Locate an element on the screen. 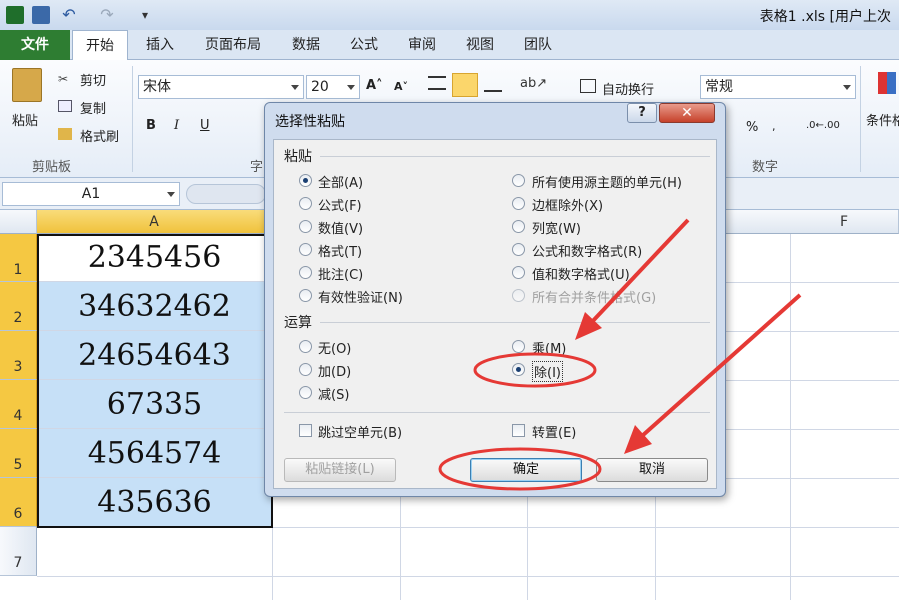 The height and width of the screenshot is (600, 899). row-header-7: 7 is located at coordinates (18, 551).